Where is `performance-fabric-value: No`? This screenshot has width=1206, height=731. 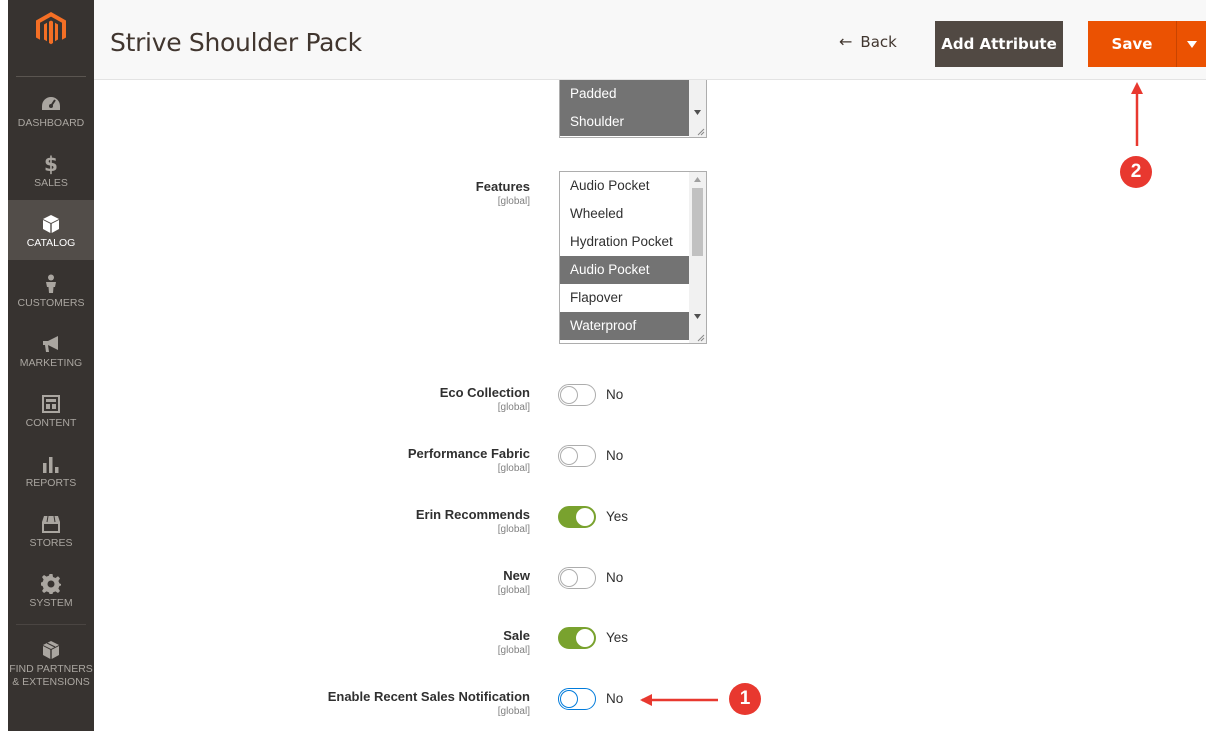 performance-fabric-value: No is located at coordinates (615, 455).